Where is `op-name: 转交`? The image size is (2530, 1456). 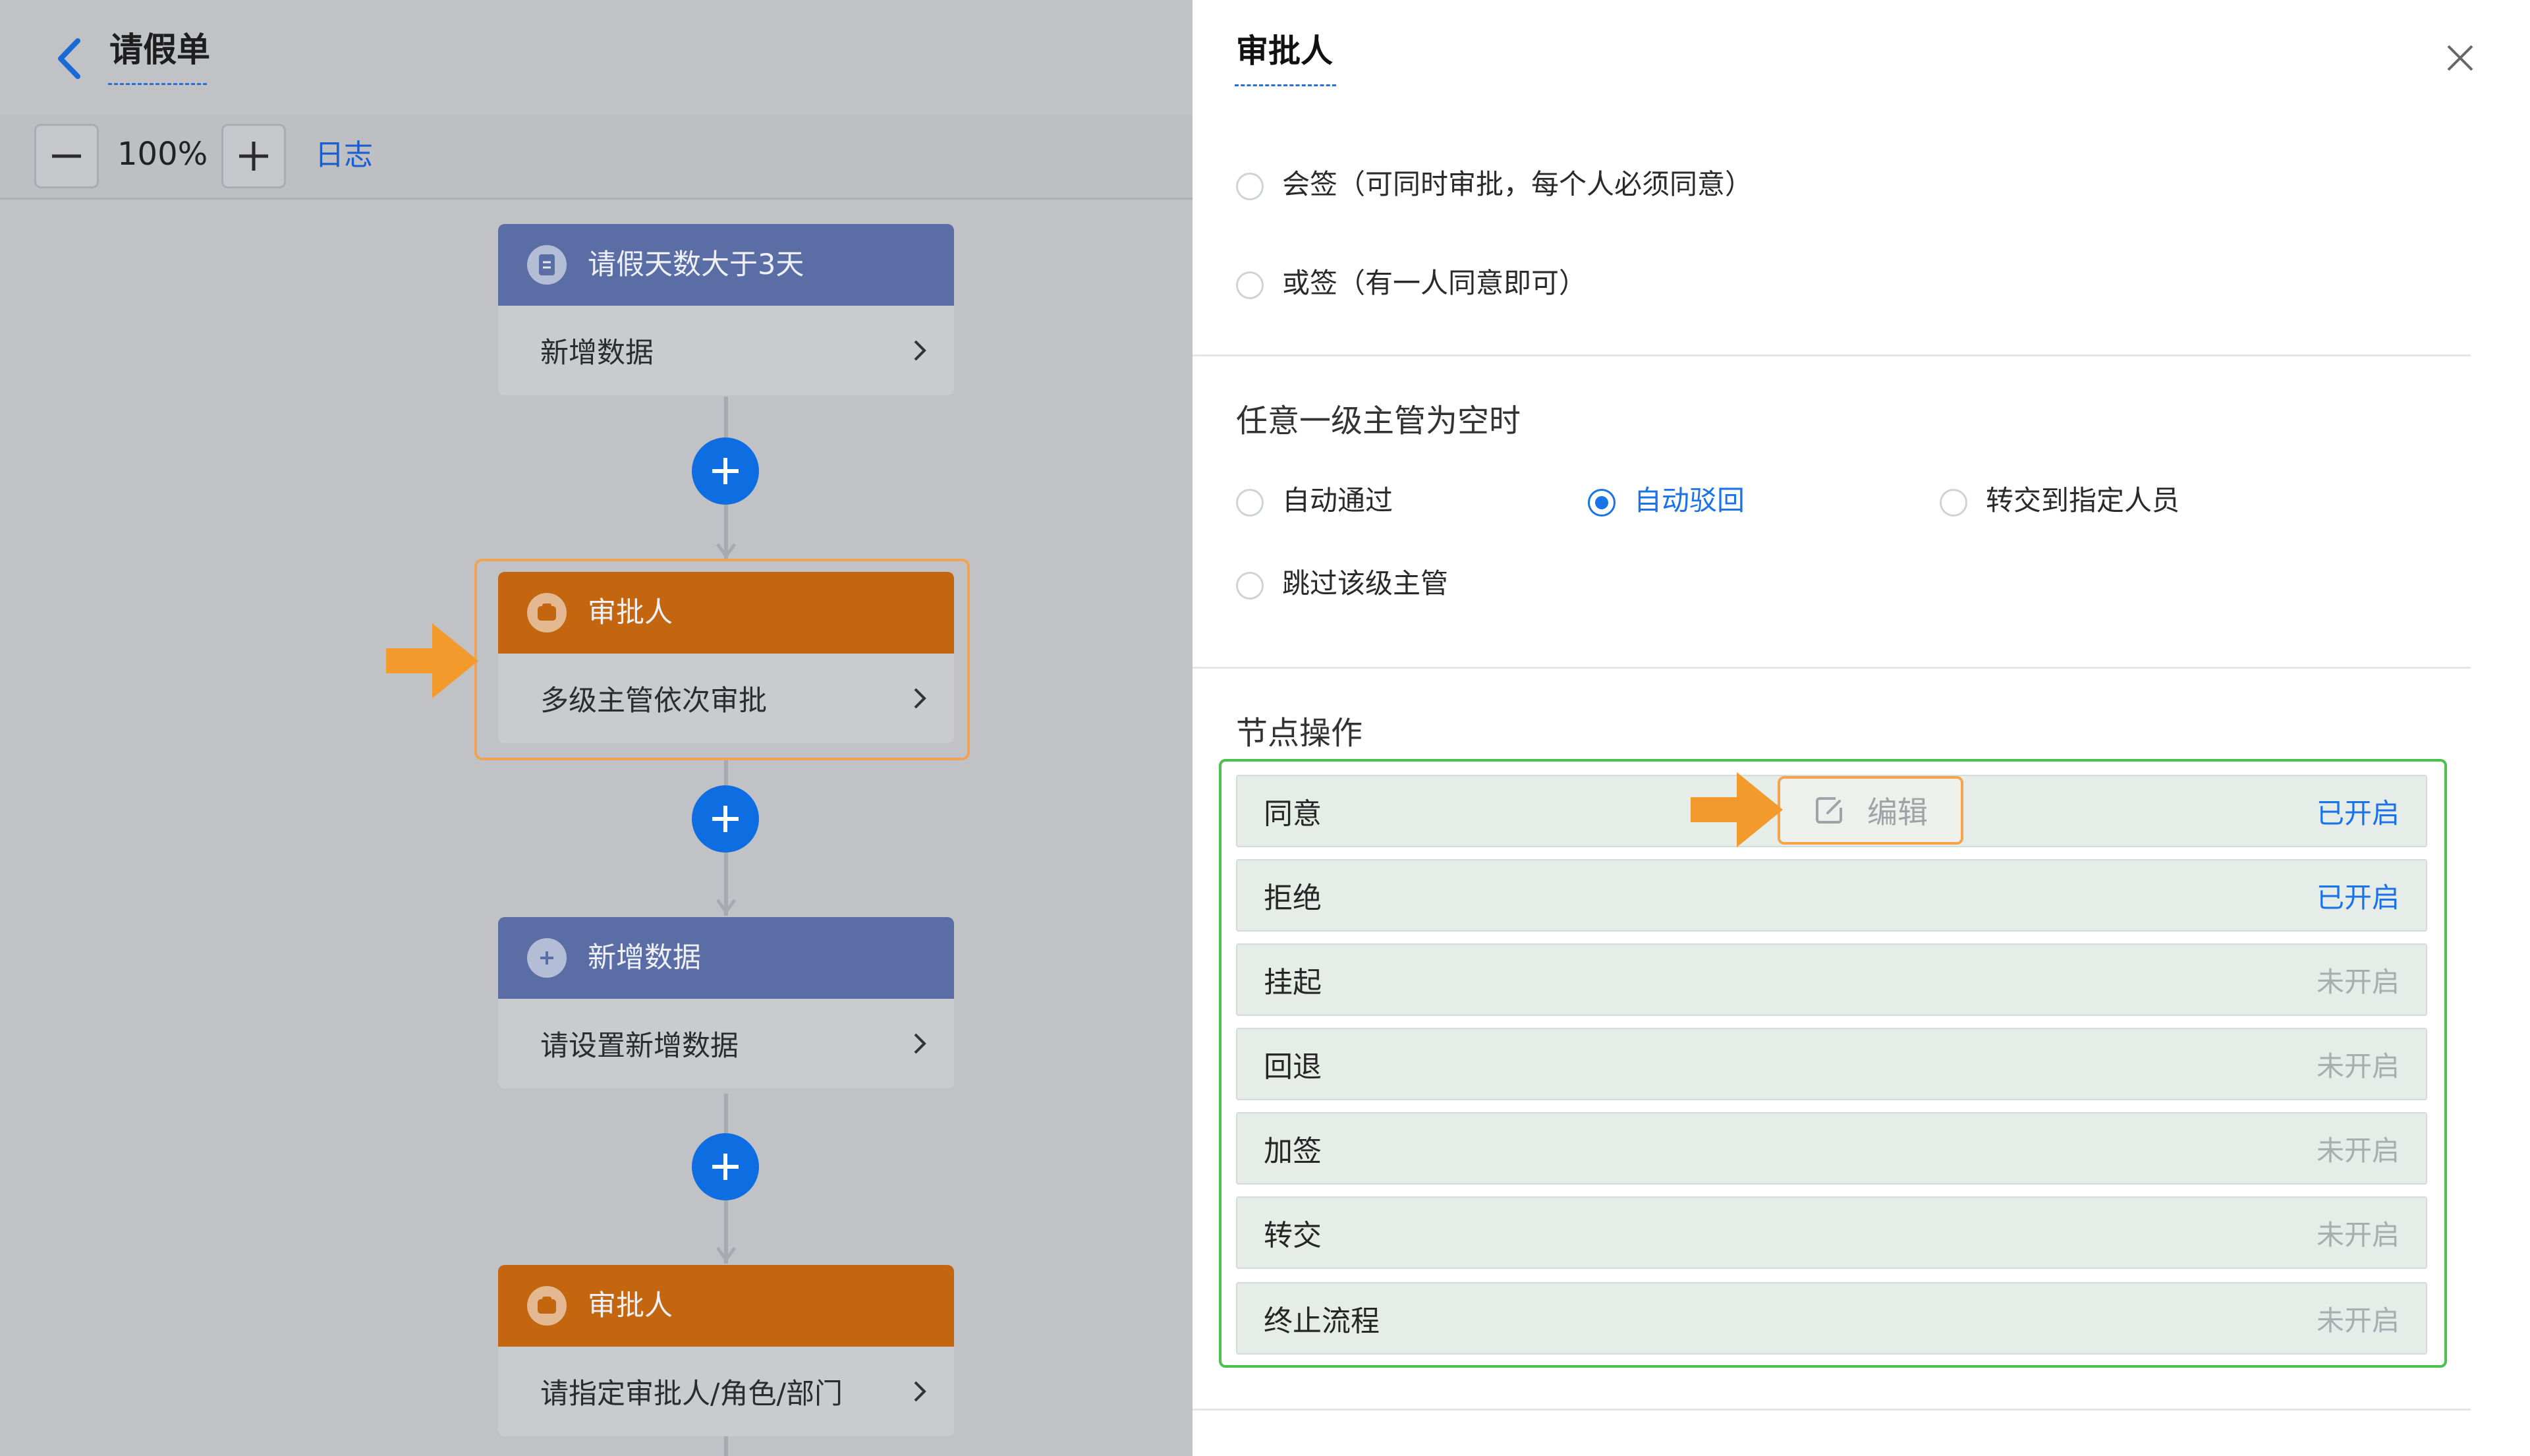 op-name: 转交 is located at coordinates (1293, 1235).